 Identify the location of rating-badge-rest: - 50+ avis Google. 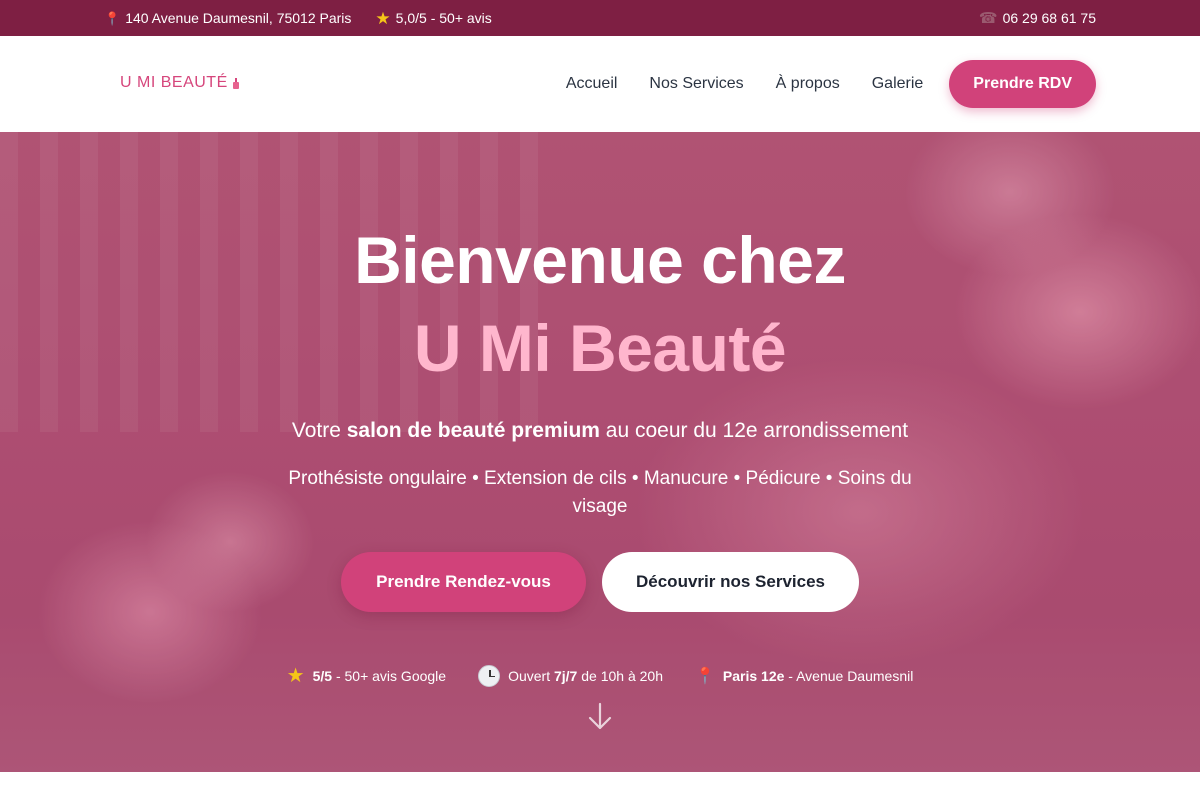
(389, 675).